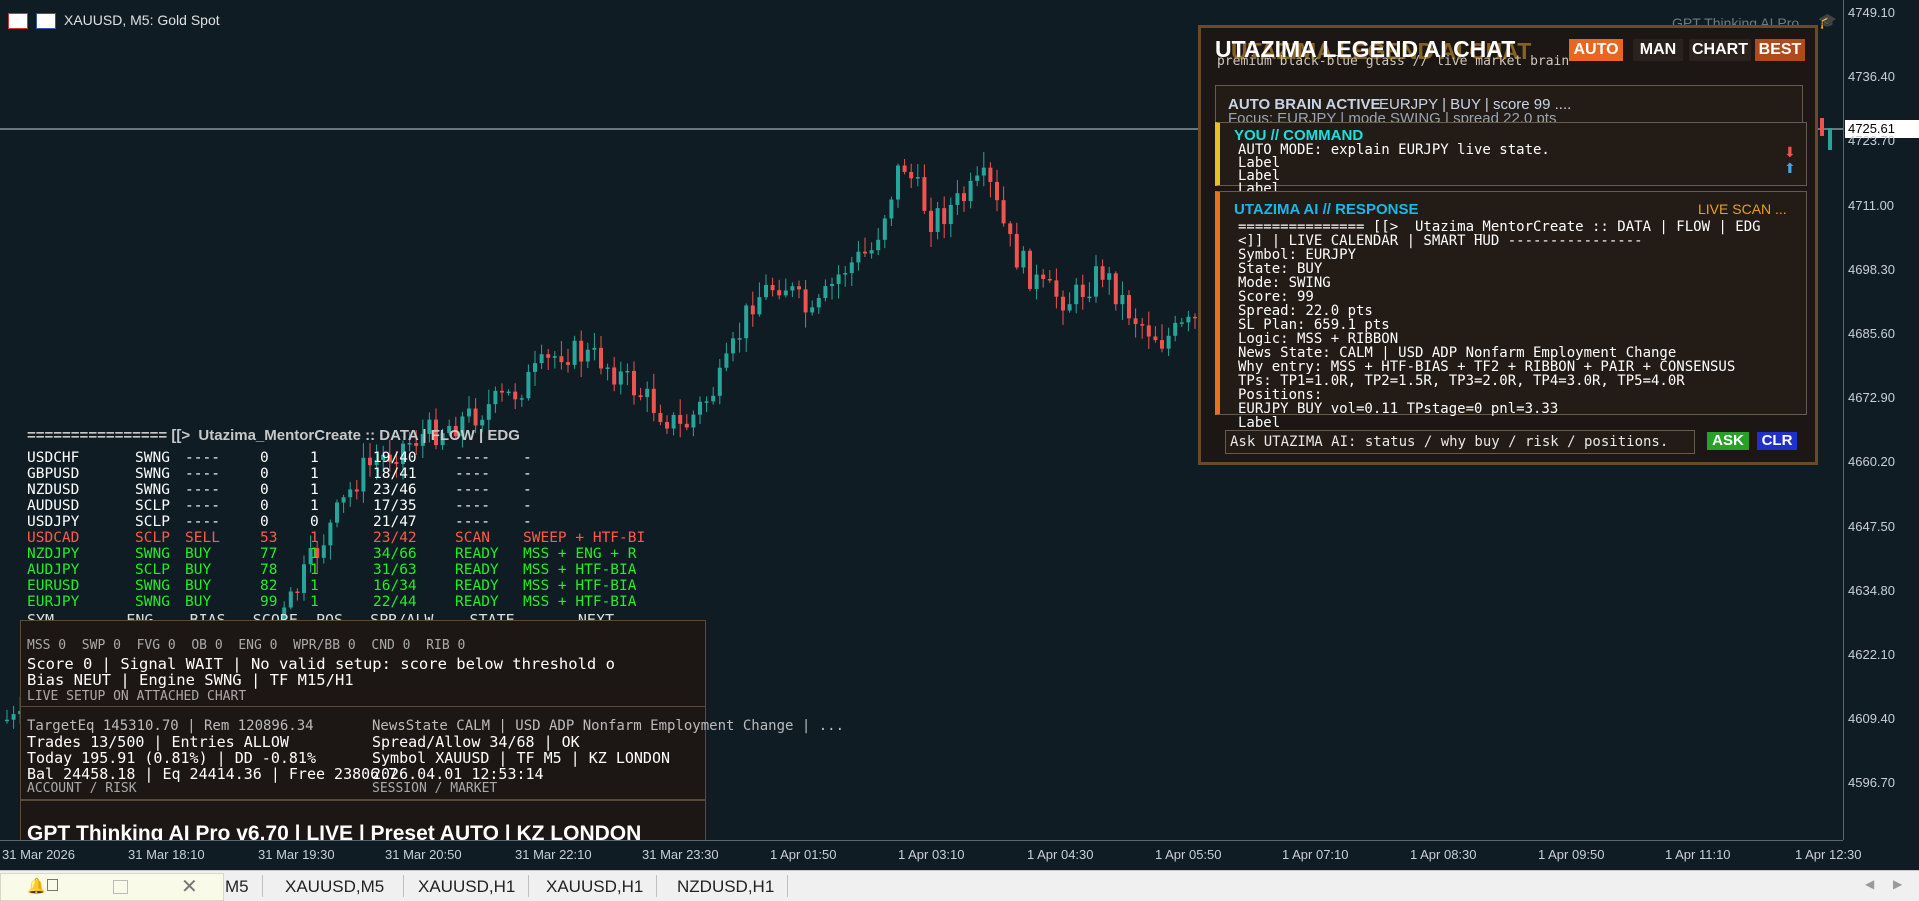 Image resolution: width=1919 pixels, height=901 pixels. What do you see at coordinates (1871, 12) in the screenshot?
I see `price-axis-label: 4749.10` at bounding box center [1871, 12].